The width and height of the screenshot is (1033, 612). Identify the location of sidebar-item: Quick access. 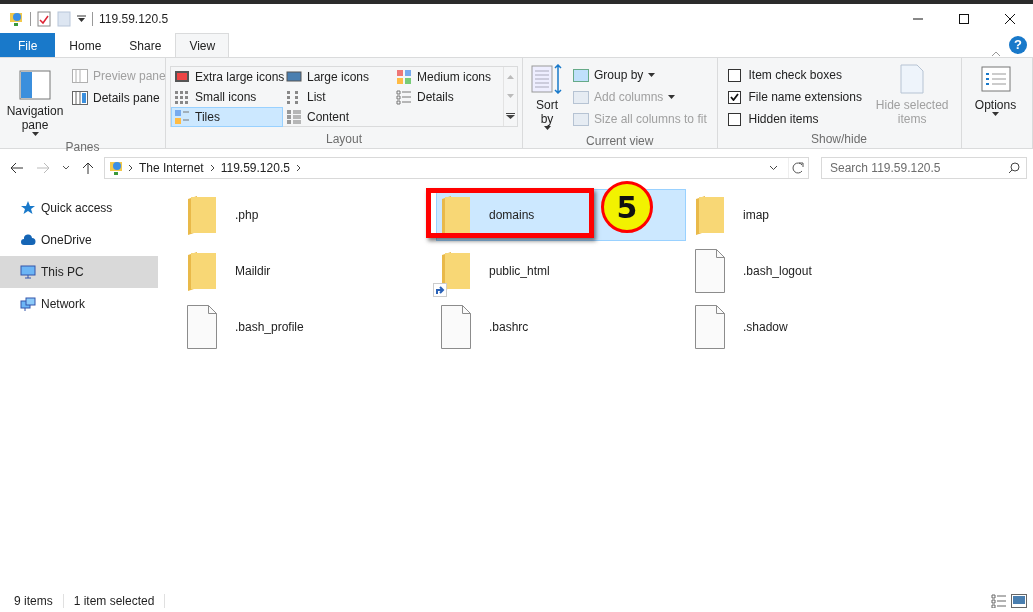
(79, 208).